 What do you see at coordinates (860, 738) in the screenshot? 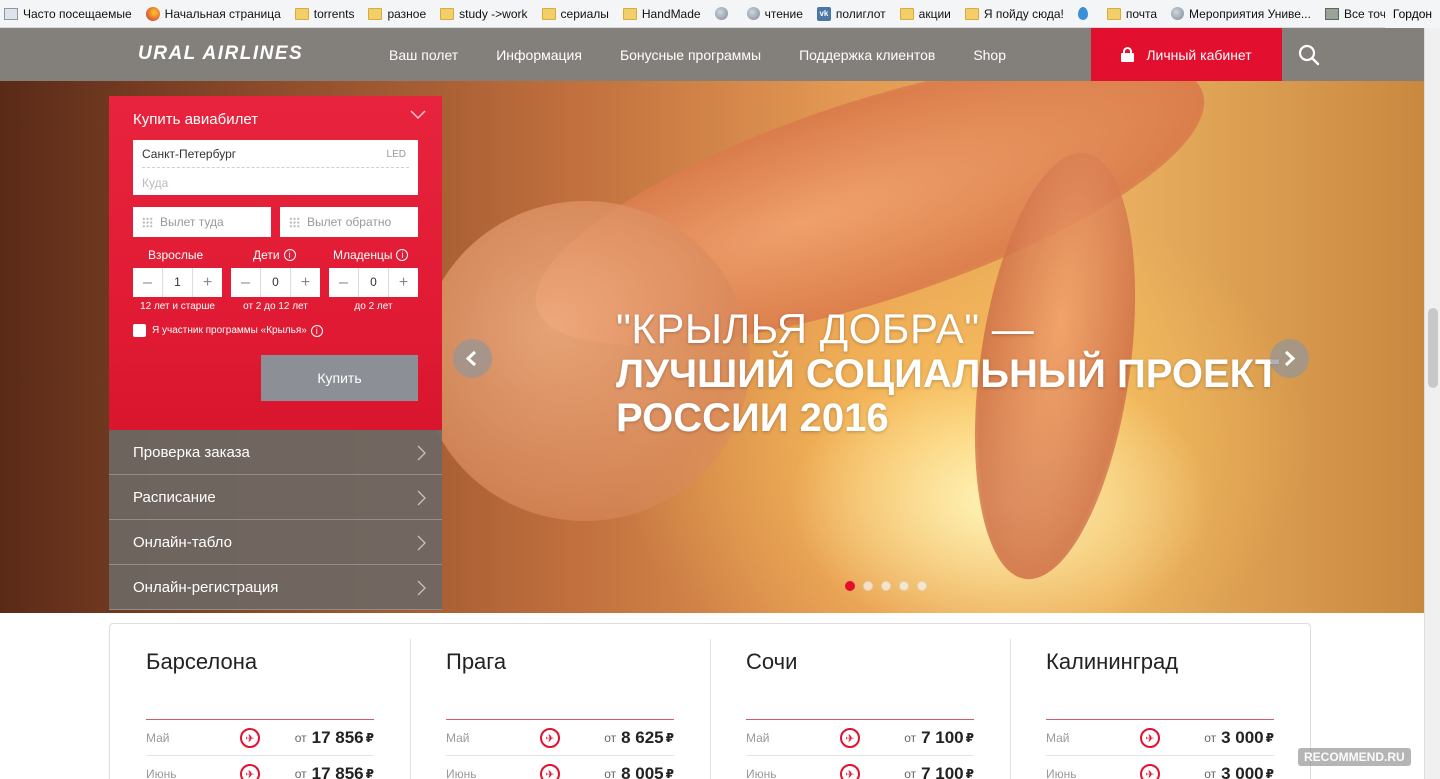
I see `price-row: Май ✈ от 7 100 ₽` at bounding box center [860, 738].